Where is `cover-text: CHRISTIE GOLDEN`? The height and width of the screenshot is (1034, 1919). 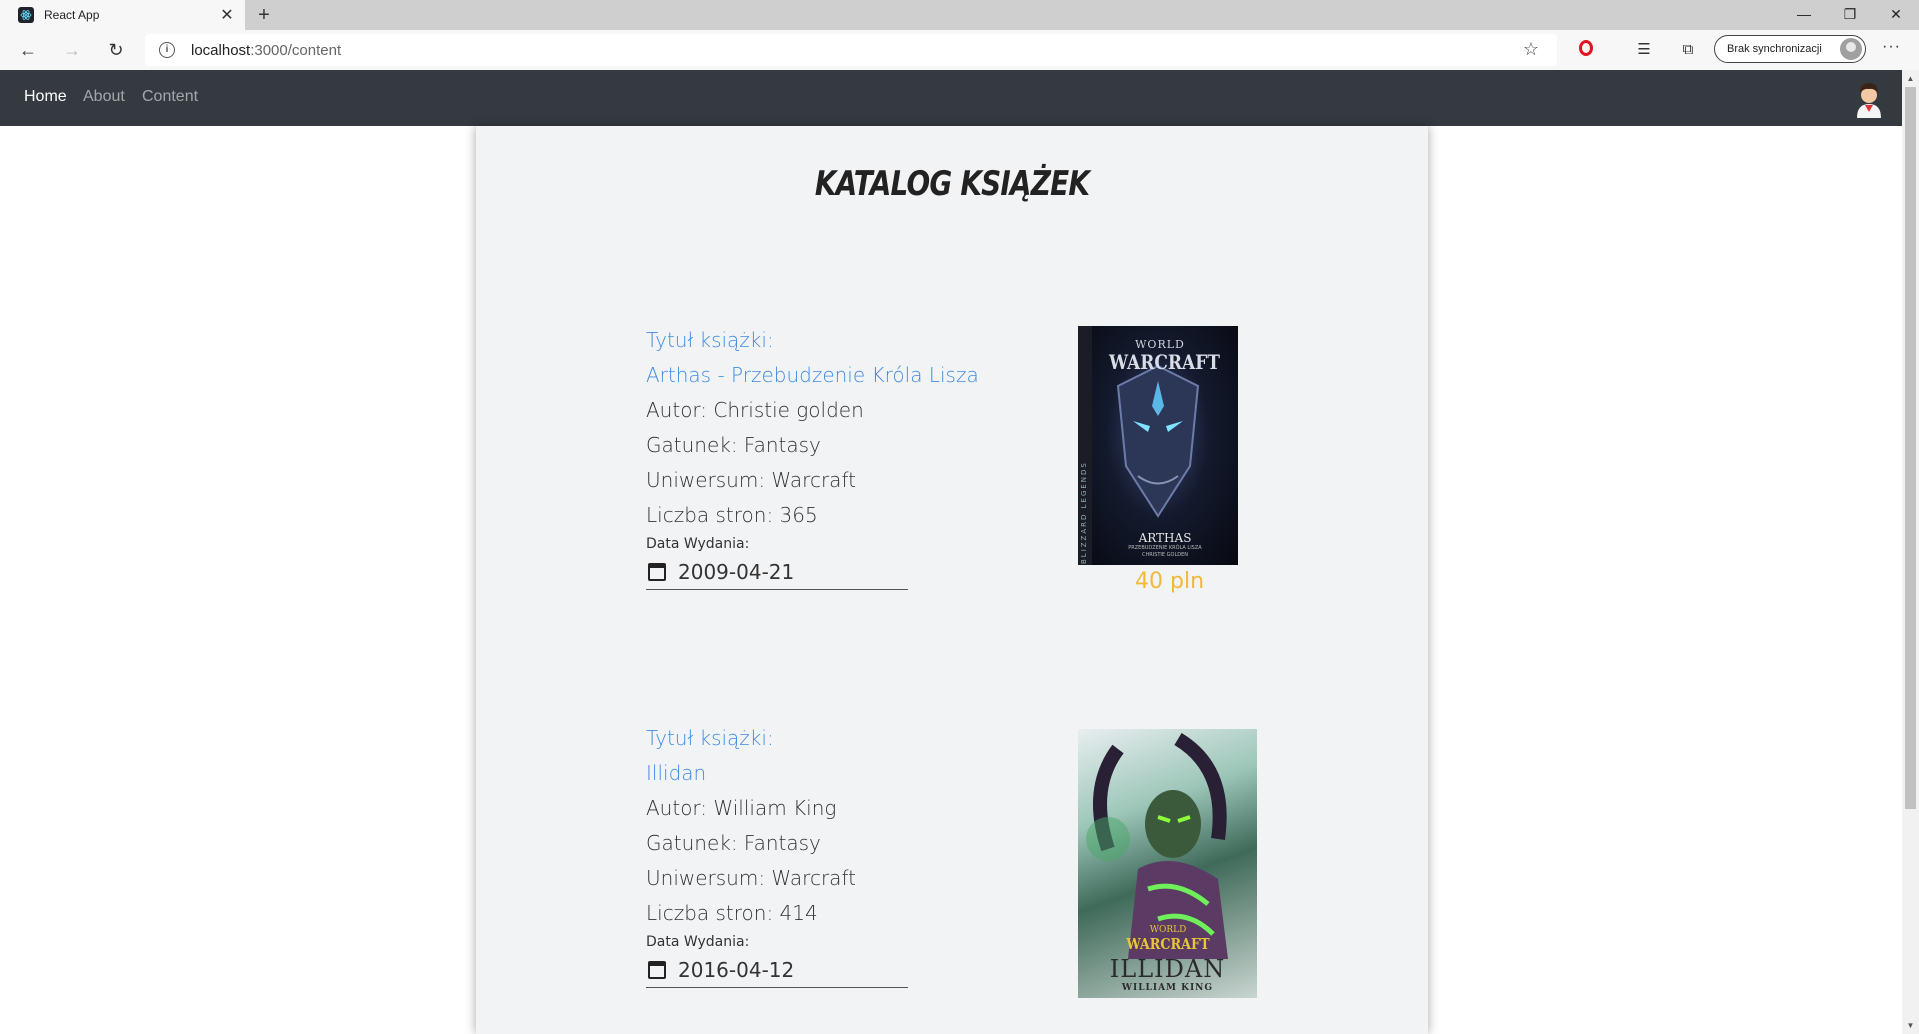
cover-text: CHRISTIE GOLDEN is located at coordinates (1165, 555).